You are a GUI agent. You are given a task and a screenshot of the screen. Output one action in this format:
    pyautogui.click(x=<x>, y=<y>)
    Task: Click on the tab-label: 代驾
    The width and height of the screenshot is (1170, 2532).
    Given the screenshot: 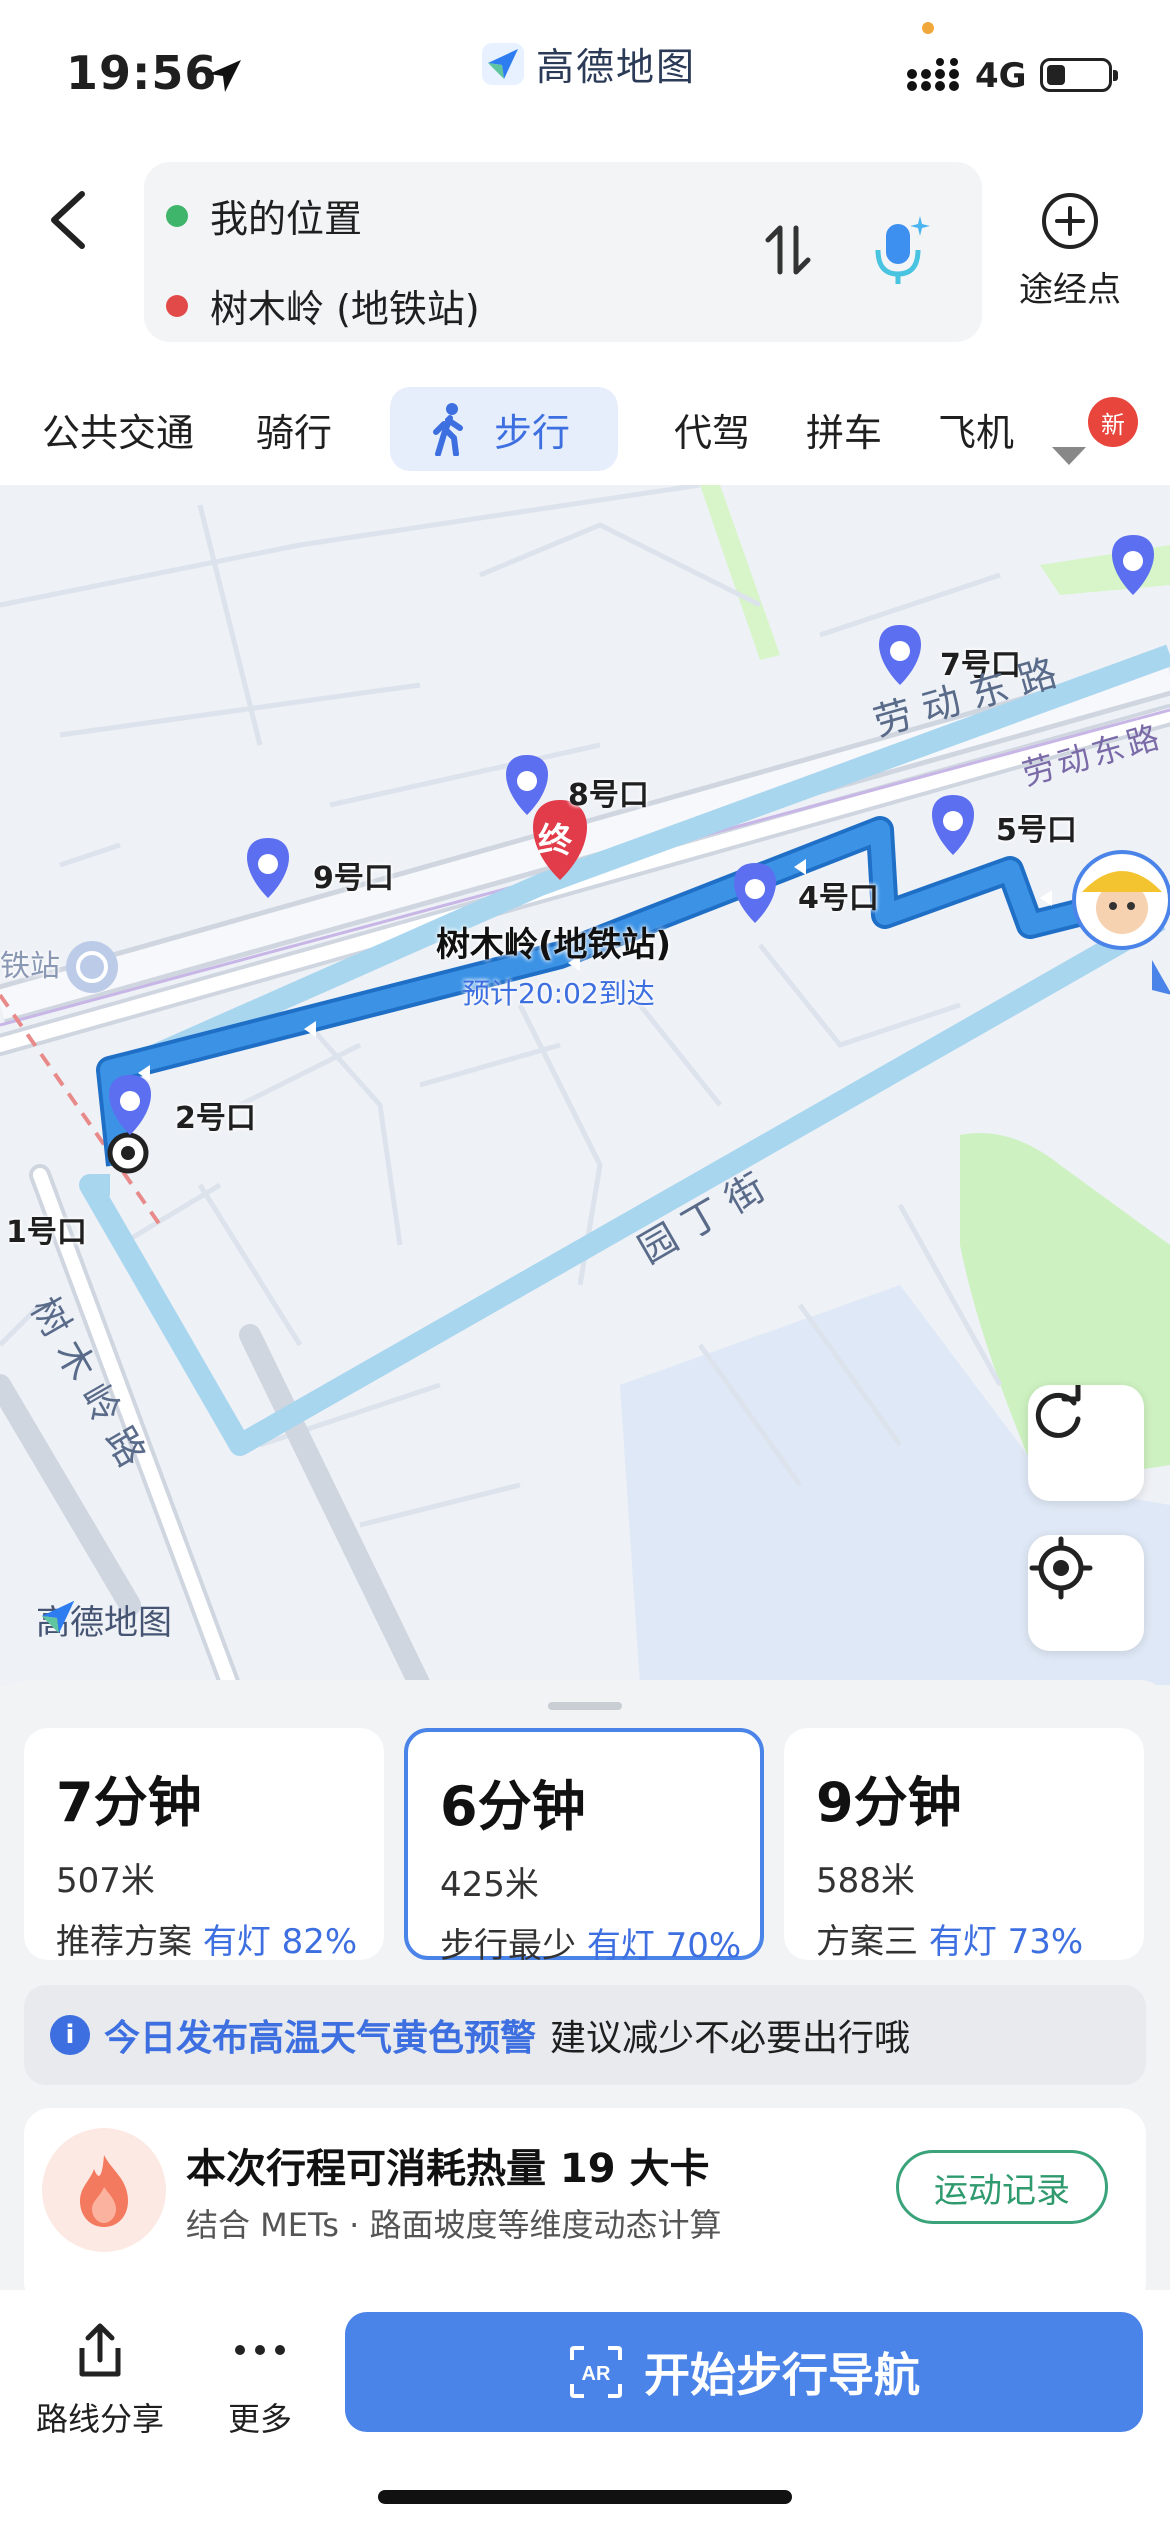 What is the action you would take?
    pyautogui.click(x=712, y=432)
    